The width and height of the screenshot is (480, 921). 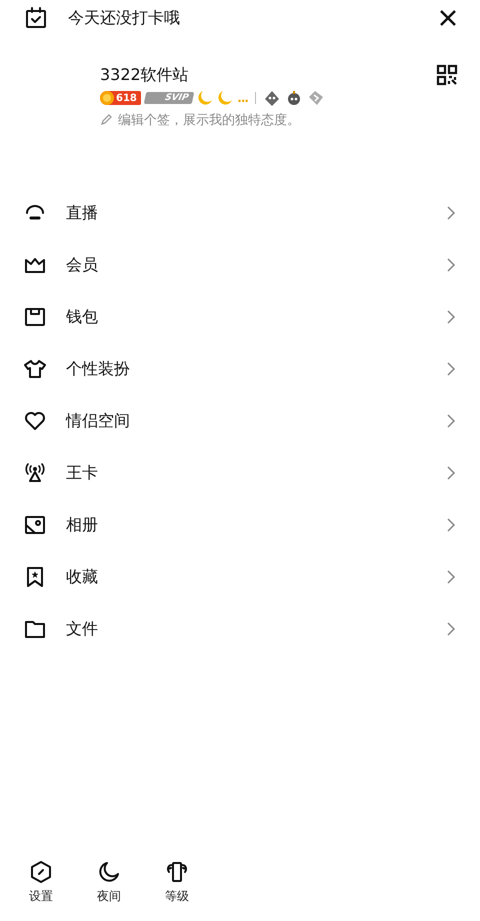 I want to click on flag-icon, so click(x=315, y=98).